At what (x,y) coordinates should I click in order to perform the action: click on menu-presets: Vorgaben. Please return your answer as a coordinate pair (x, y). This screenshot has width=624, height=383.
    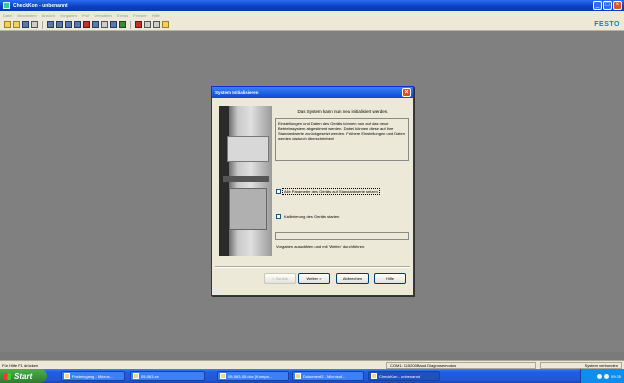
    Looking at the image, I should click on (68, 15).